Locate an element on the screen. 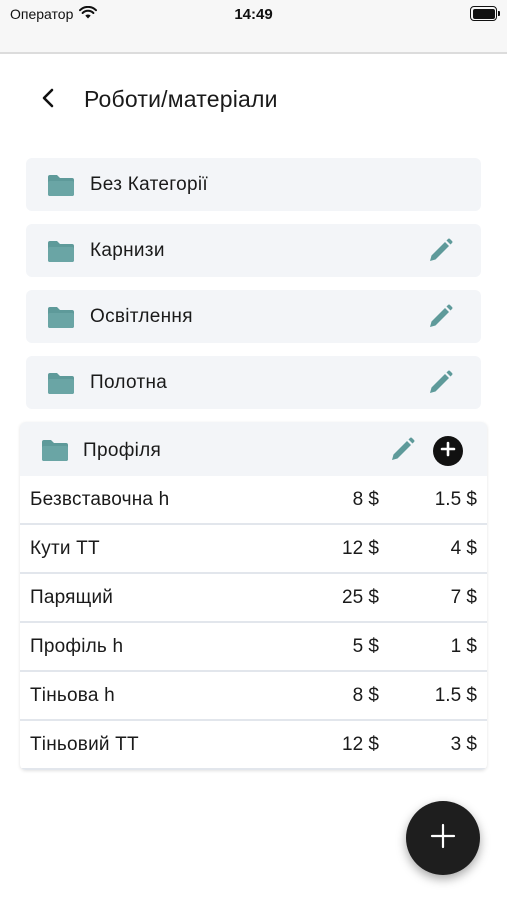  item-name: Парящий is located at coordinates (72, 597).